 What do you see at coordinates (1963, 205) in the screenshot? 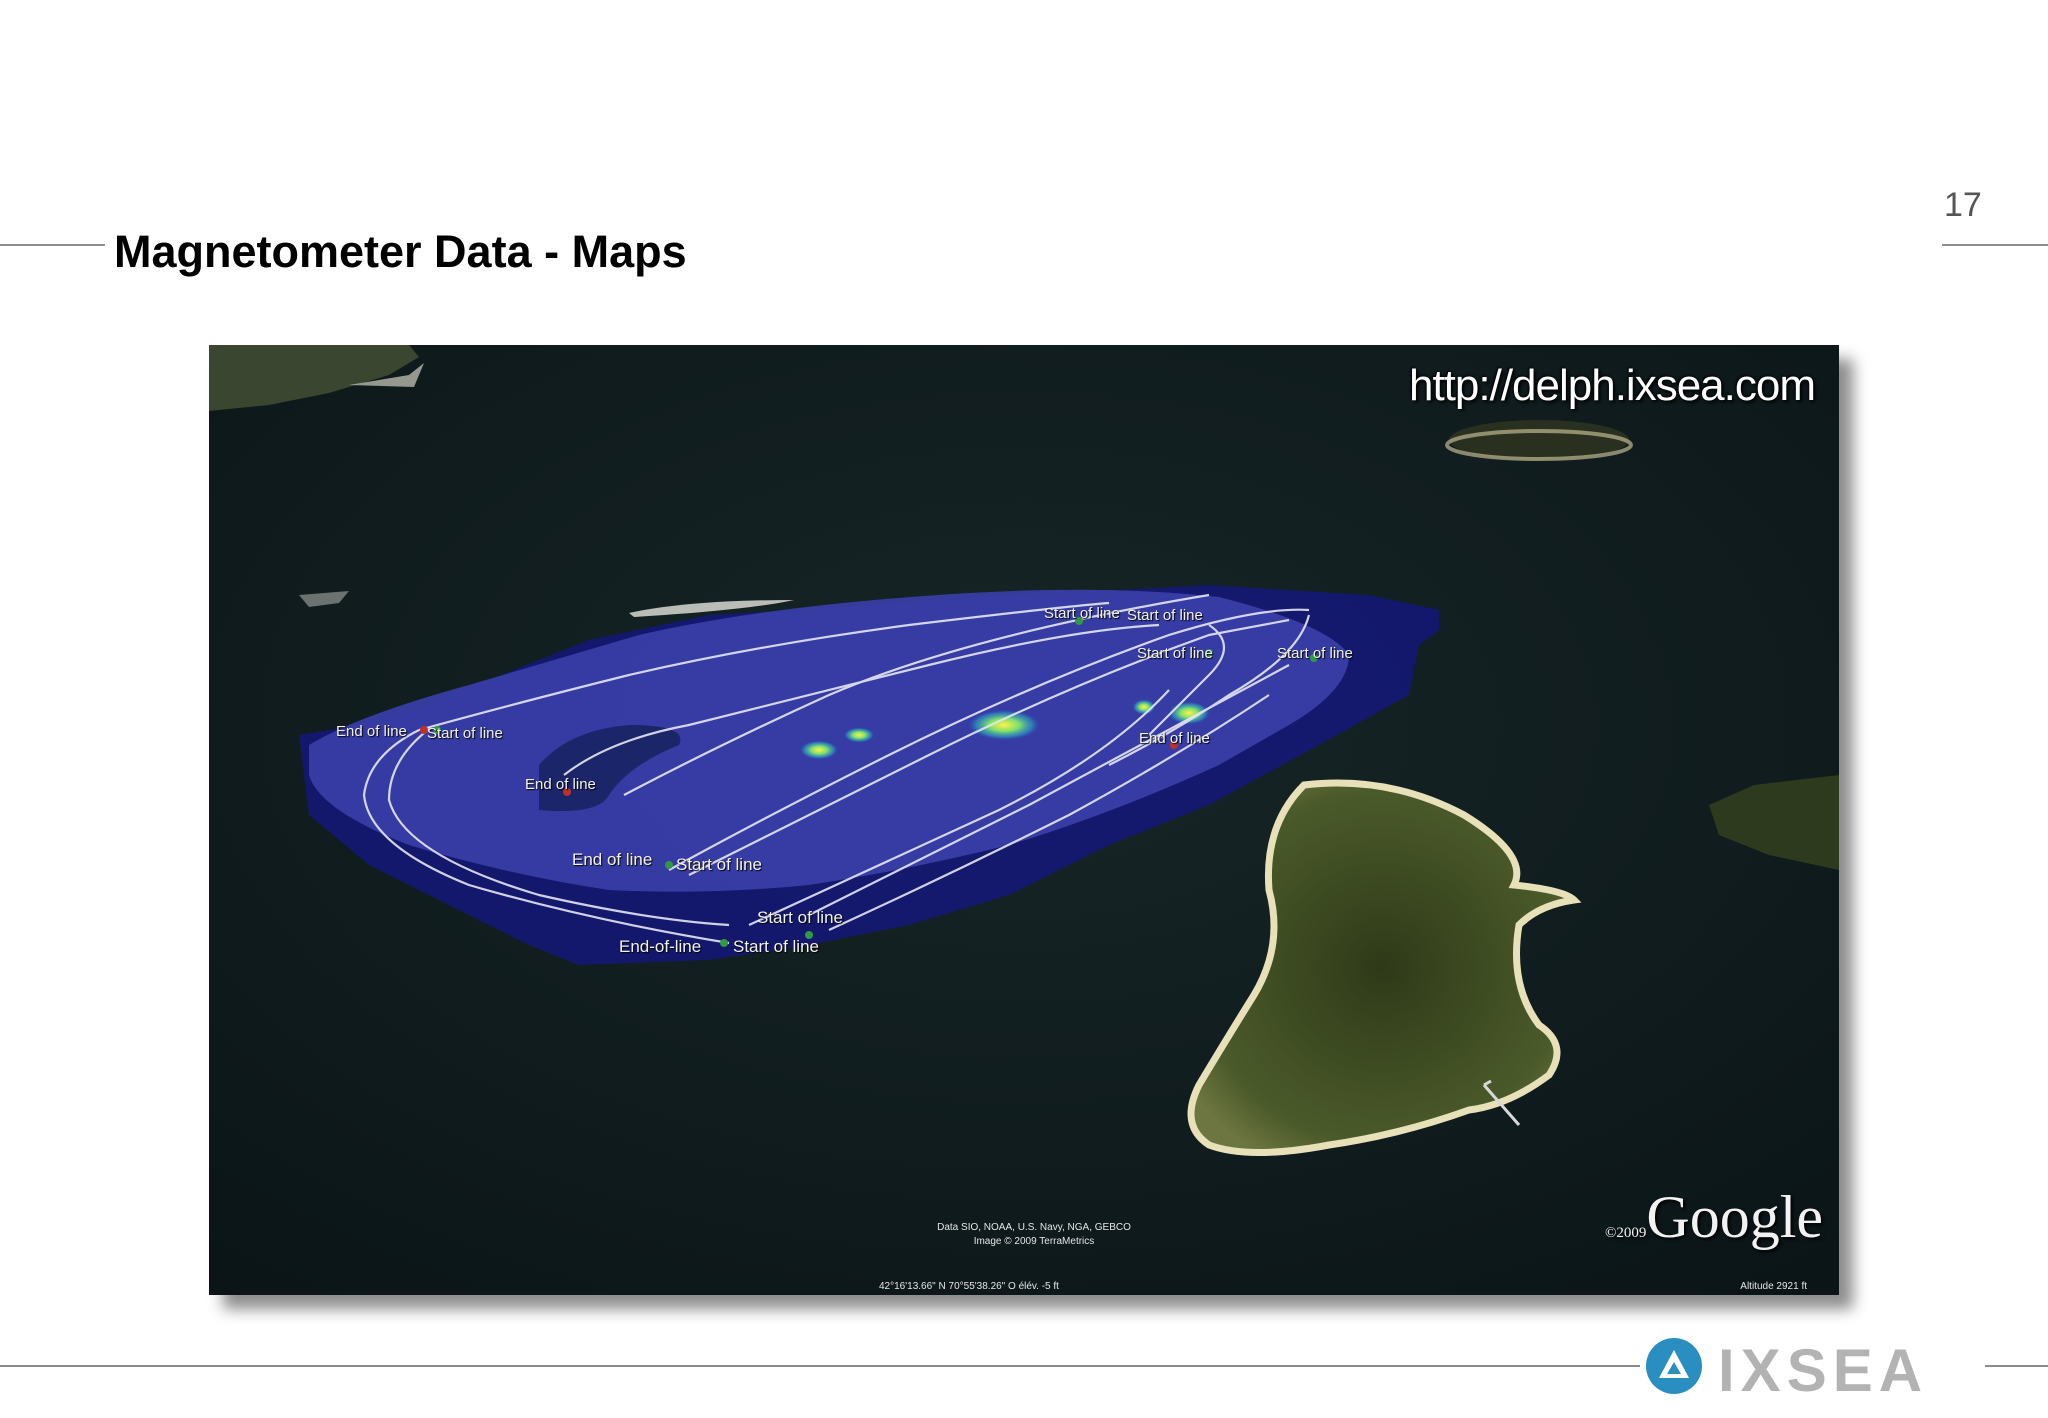
I see `page-number: 17` at bounding box center [1963, 205].